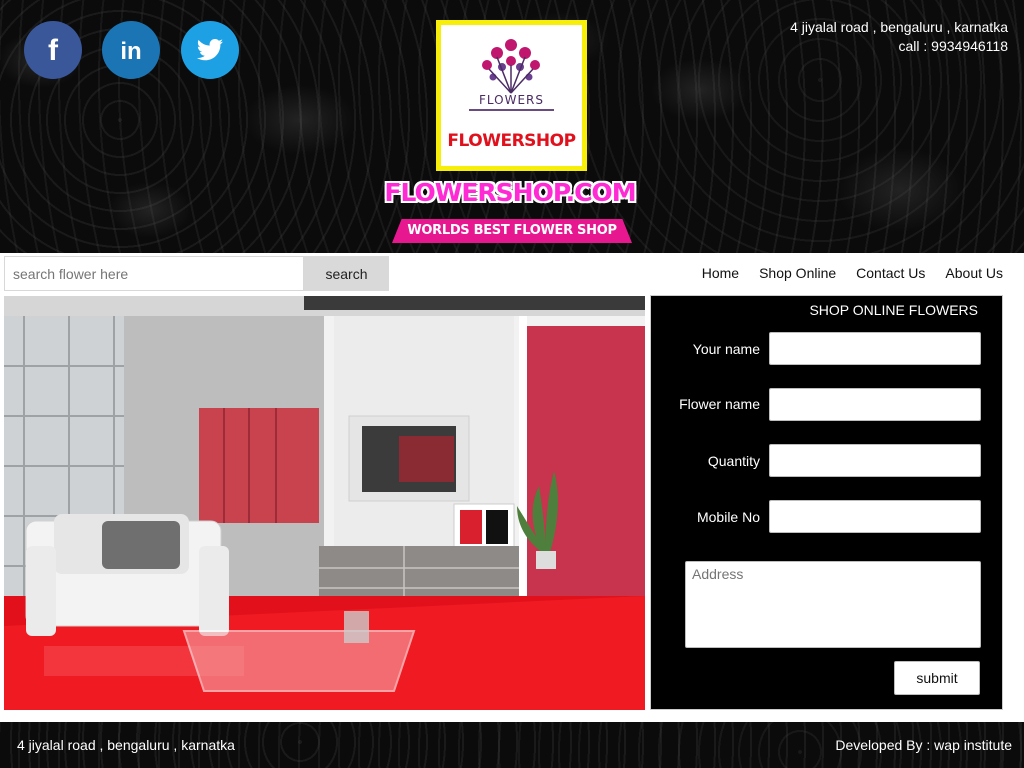 The height and width of the screenshot is (768, 1024). What do you see at coordinates (154, 273) in the screenshot?
I see `search-input` at bounding box center [154, 273].